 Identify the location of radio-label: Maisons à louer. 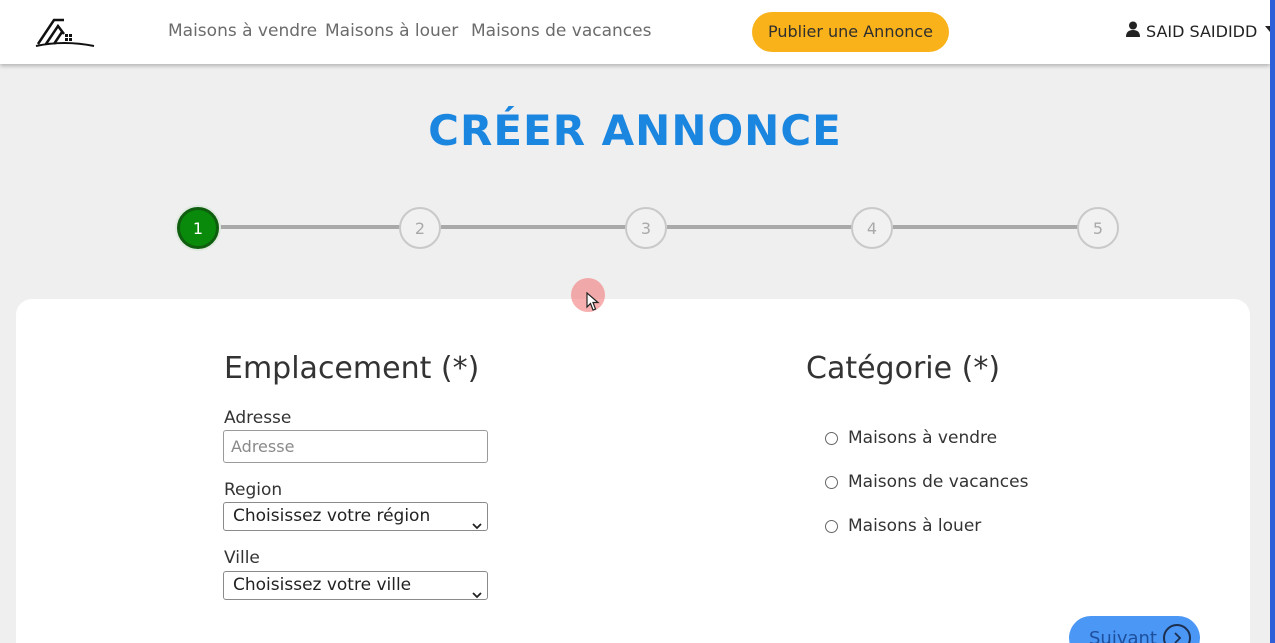
(915, 526).